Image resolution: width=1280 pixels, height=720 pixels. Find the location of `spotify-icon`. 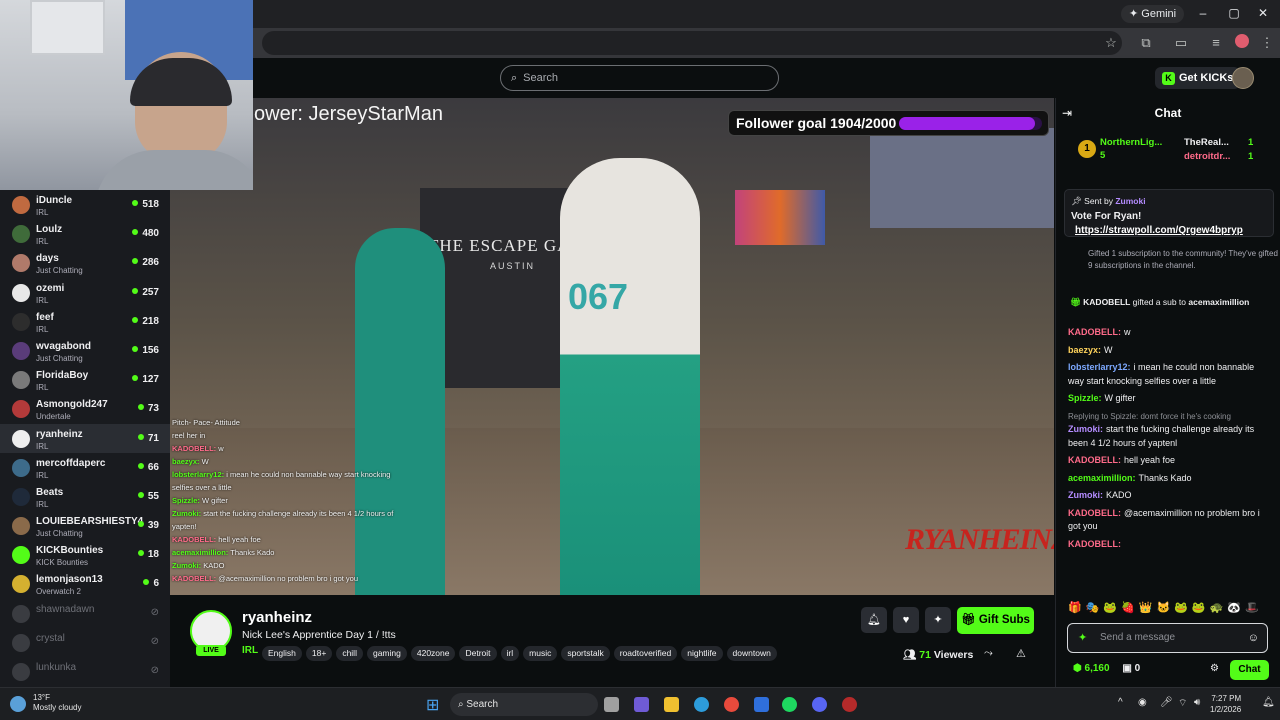

spotify-icon is located at coordinates (789, 704).